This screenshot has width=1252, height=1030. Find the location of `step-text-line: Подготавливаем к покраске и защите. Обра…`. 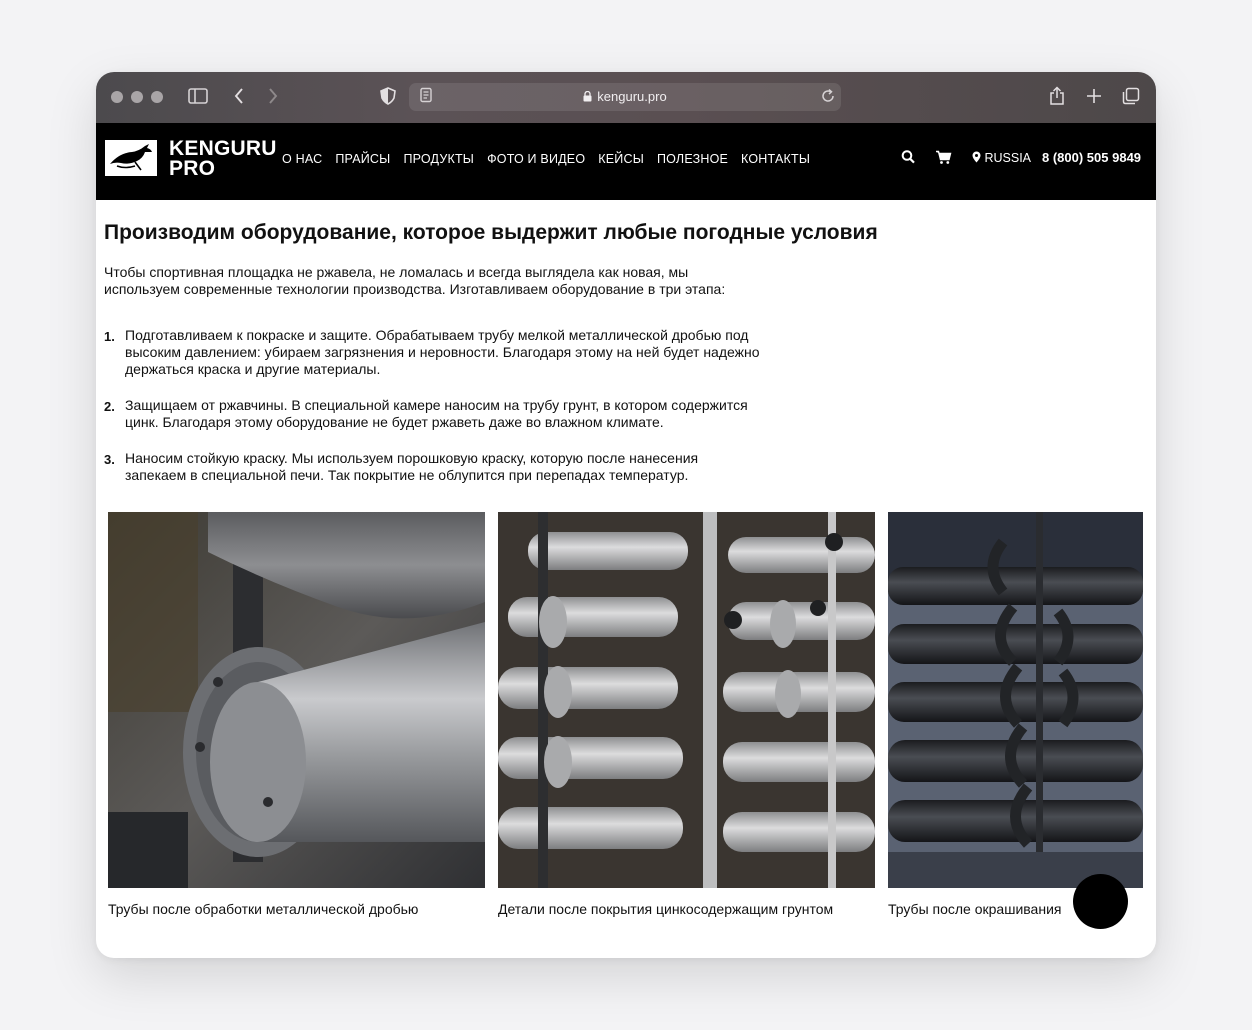

step-text-line: Подготавливаем к покраске и защите. Обра… is located at coordinates (437, 335).